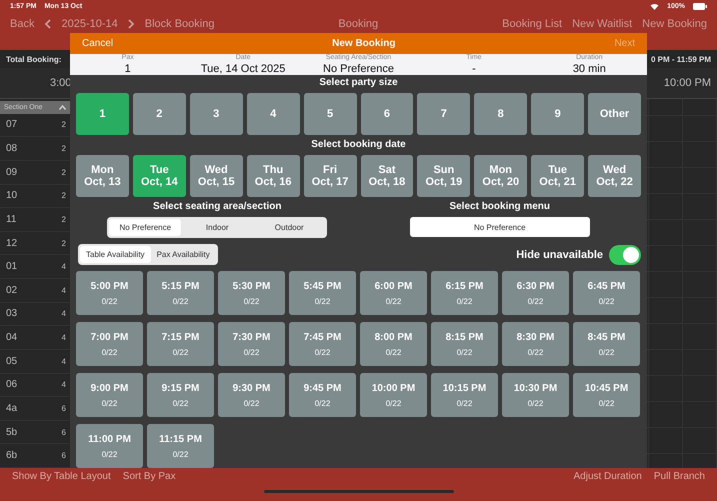 The height and width of the screenshot is (501, 717). What do you see at coordinates (501, 114) in the screenshot?
I see `party-size-button: 8` at bounding box center [501, 114].